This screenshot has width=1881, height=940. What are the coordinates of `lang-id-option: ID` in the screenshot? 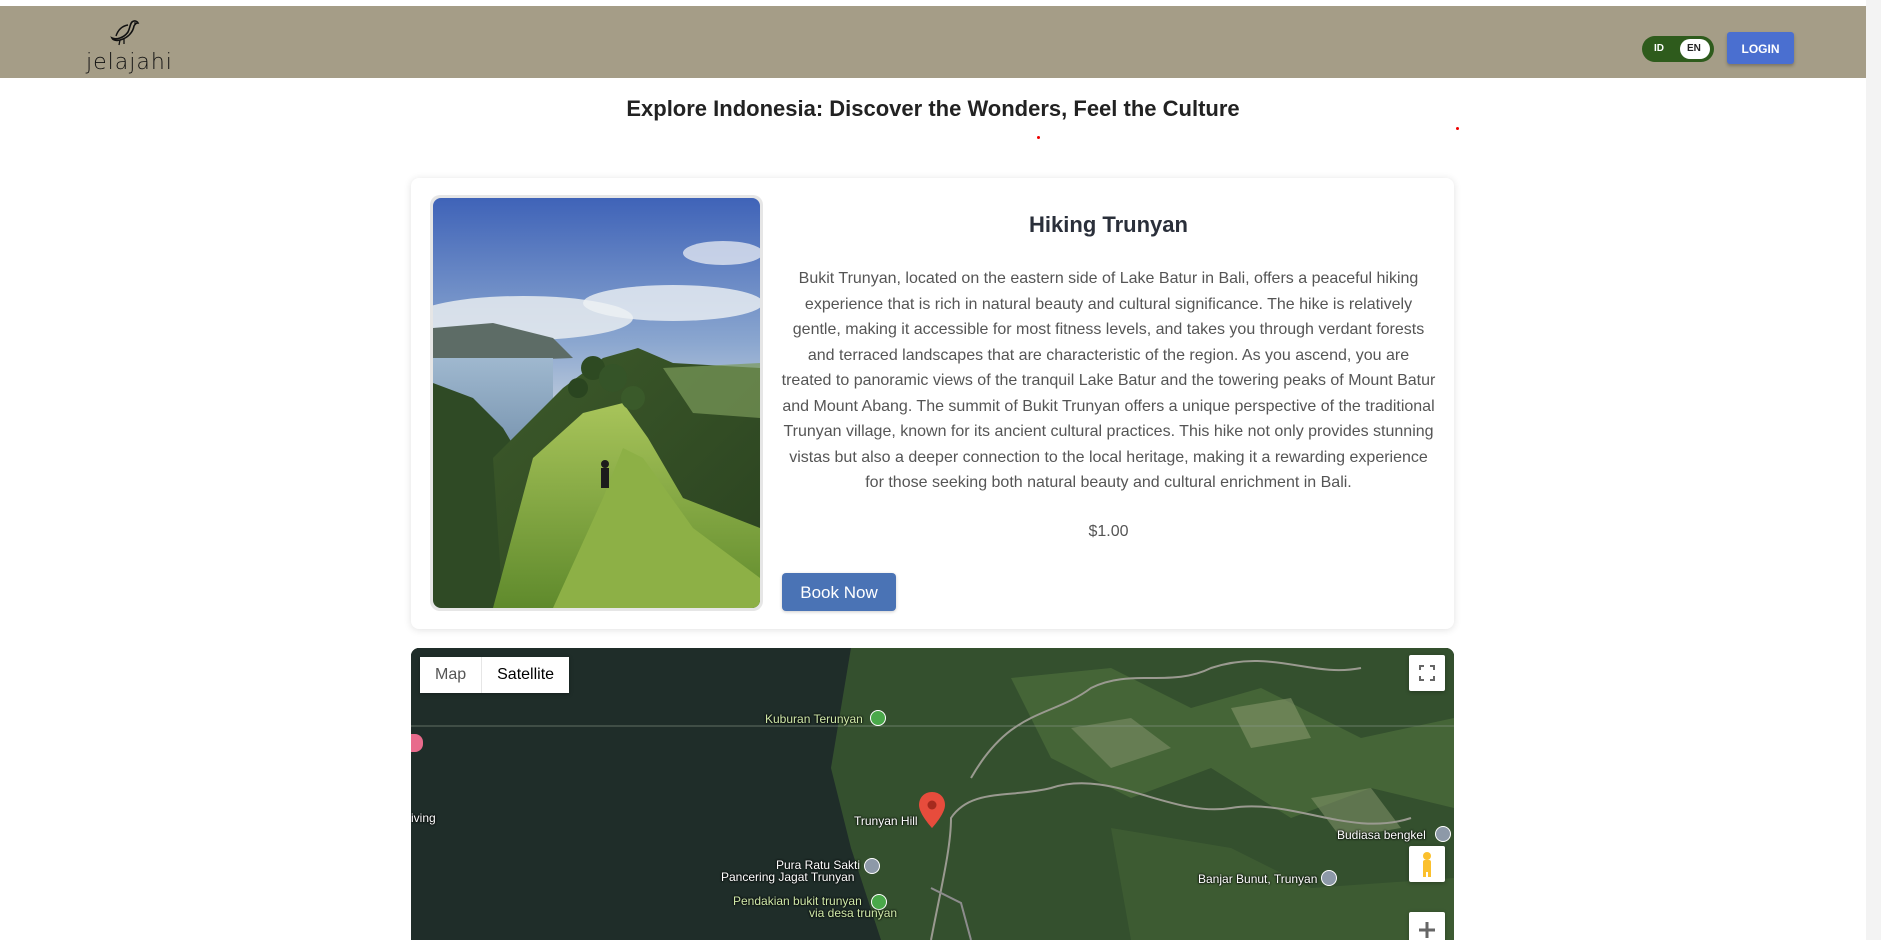 It's located at (1659, 48).